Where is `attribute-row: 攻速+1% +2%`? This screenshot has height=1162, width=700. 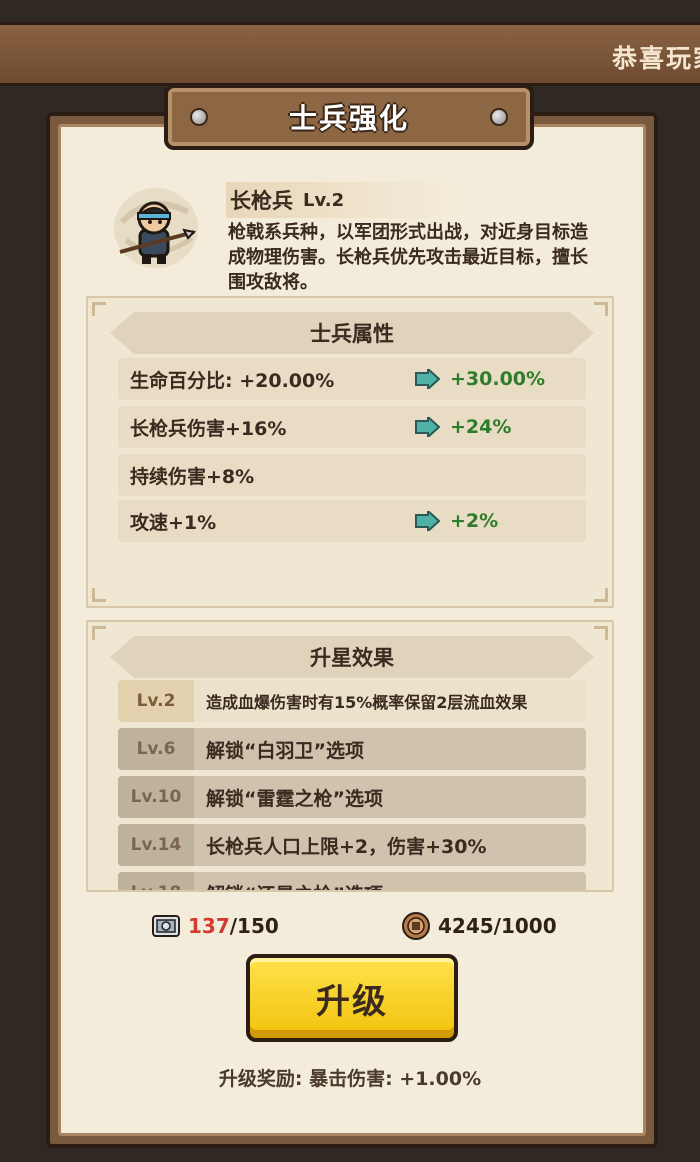
attribute-row: 攻速+1% +2% is located at coordinates (352, 521).